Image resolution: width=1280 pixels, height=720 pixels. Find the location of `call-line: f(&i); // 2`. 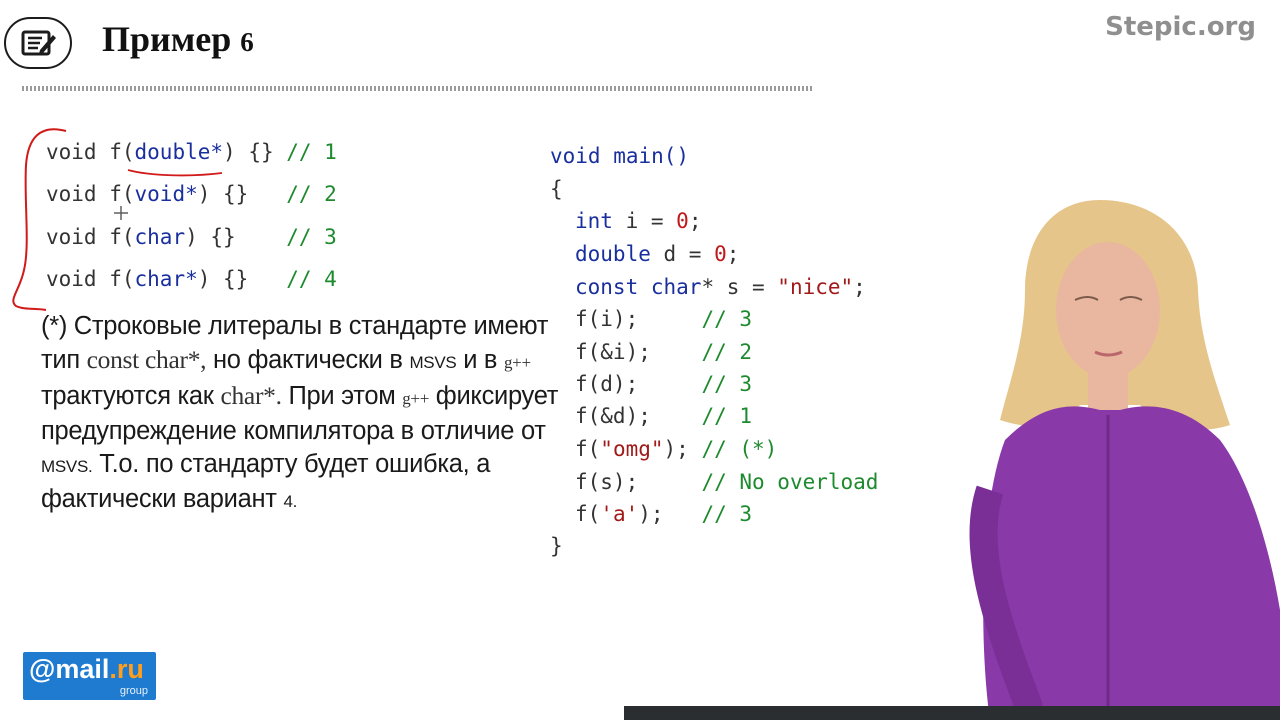

call-line: f(&i); // 2 is located at coordinates (664, 352).